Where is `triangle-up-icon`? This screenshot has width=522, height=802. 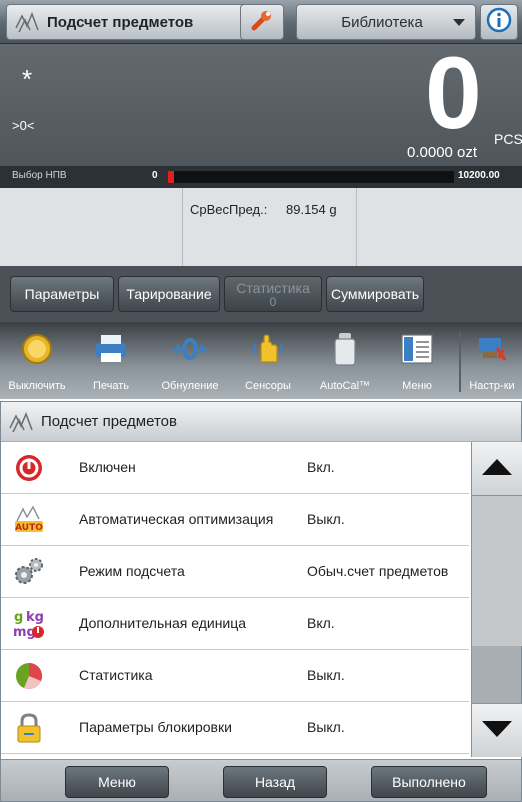
triangle-up-icon is located at coordinates (497, 469).